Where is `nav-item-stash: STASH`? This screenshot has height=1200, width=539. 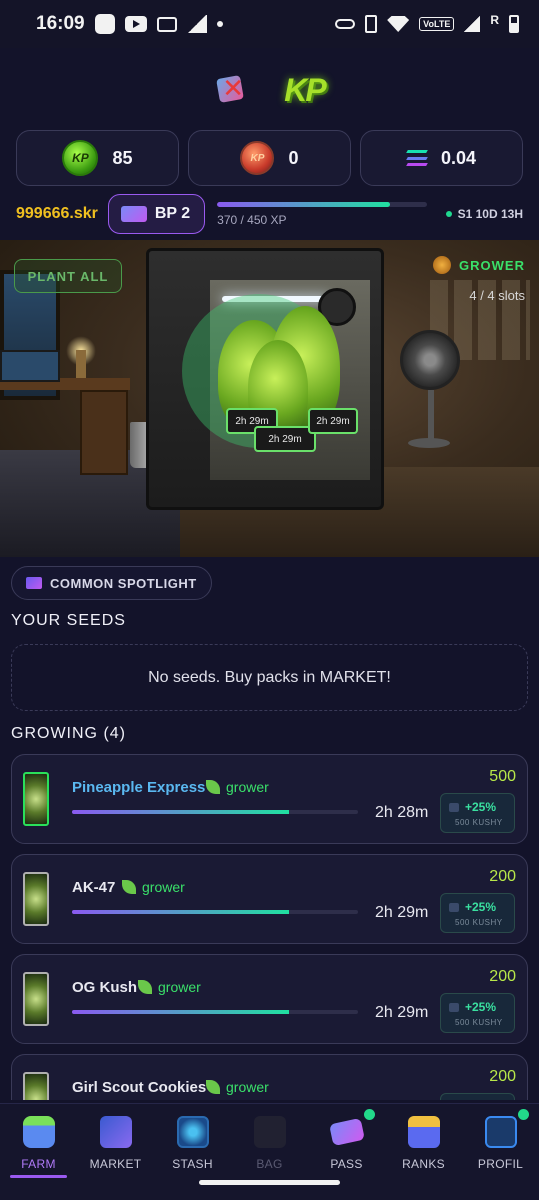
nav-item-stash: STASH is located at coordinates (192, 1142).